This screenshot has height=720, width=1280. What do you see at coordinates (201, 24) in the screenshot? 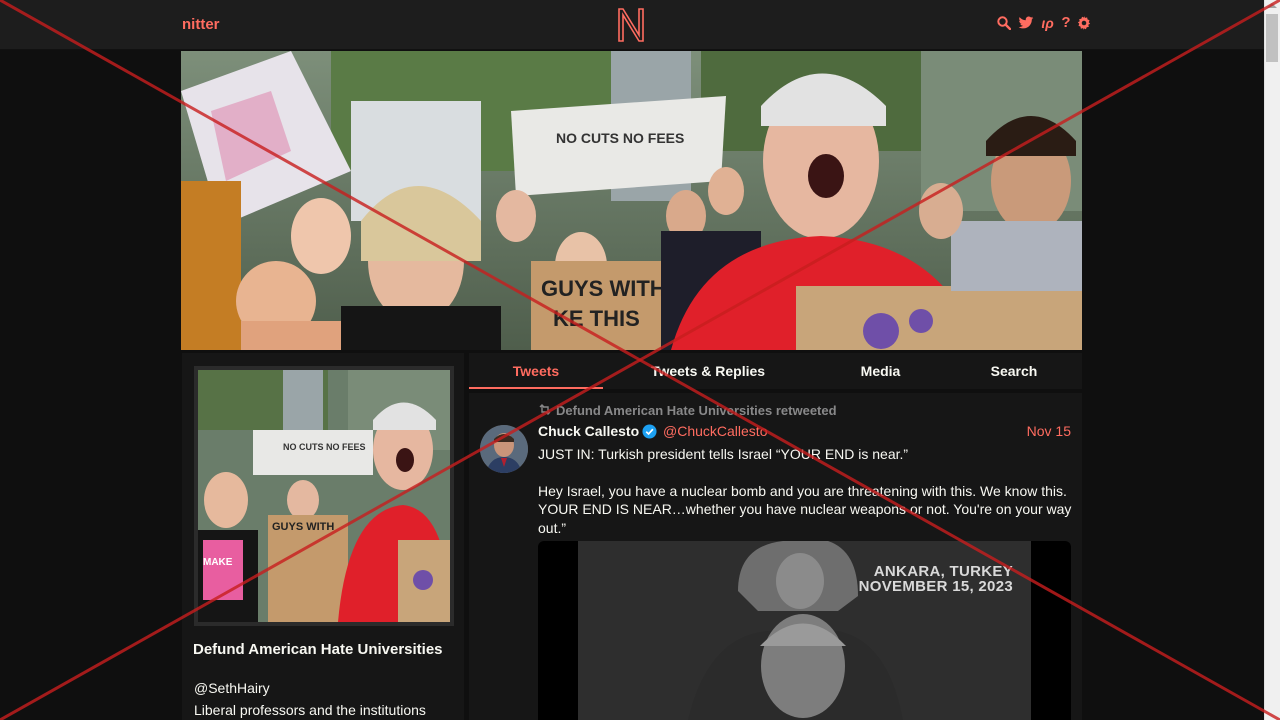
I see `brand-link: nitter` at bounding box center [201, 24].